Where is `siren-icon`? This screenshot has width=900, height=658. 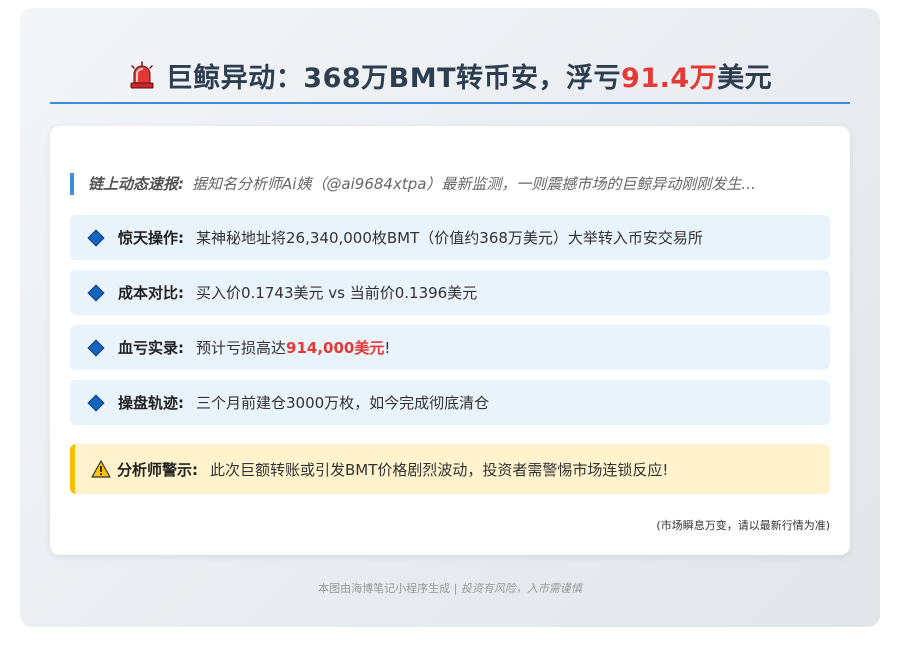 siren-icon is located at coordinates (142, 75).